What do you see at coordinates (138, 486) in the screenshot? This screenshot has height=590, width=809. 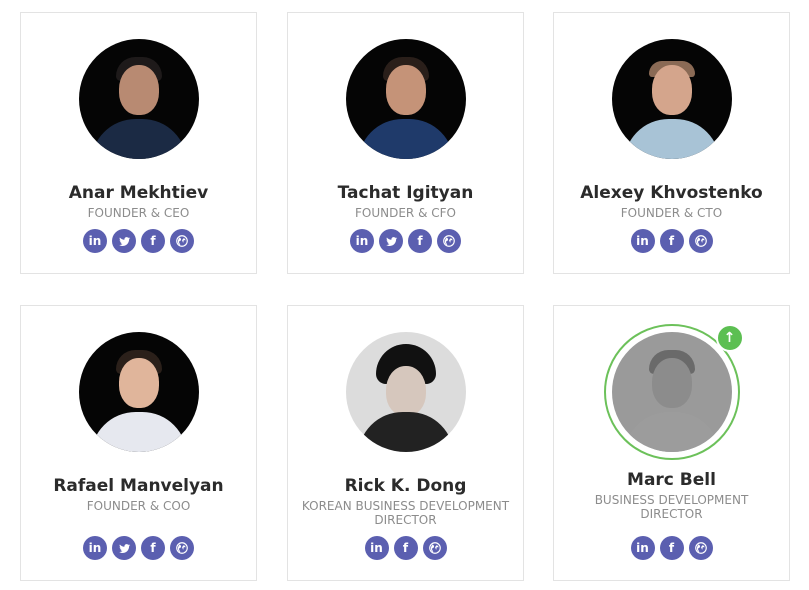 I see `member-name: Rafael Manvelyan` at bounding box center [138, 486].